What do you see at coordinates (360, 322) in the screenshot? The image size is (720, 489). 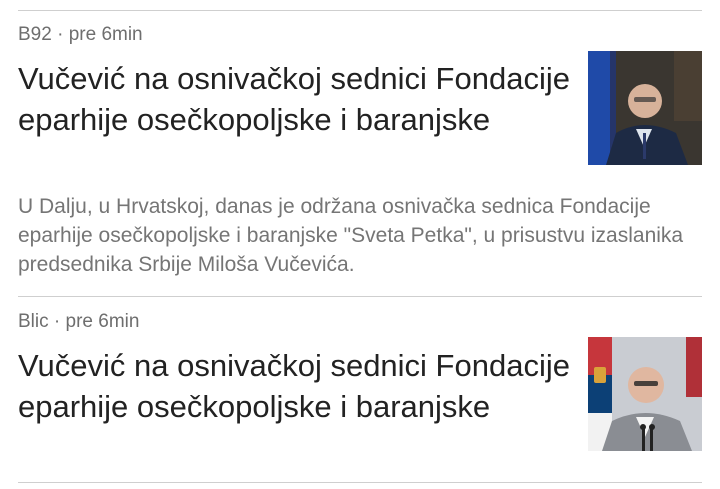 I see `article-meta: Blic · pre 6min` at bounding box center [360, 322].